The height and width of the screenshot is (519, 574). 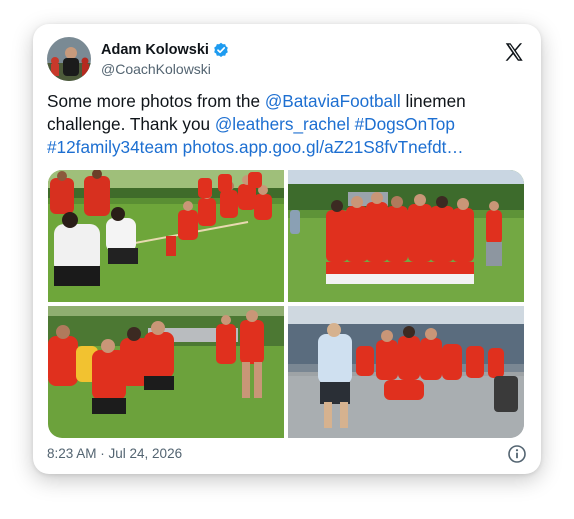 I want to click on display-name: Adam Kolowski, so click(x=155, y=50).